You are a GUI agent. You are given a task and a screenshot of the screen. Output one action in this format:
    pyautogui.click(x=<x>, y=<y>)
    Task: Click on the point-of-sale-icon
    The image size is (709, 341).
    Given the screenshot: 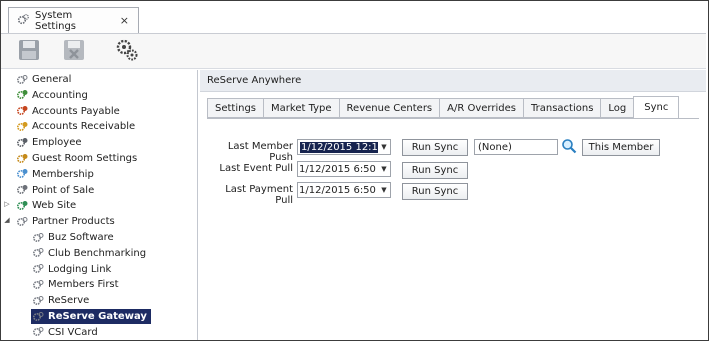 What is the action you would take?
    pyautogui.click(x=21, y=190)
    